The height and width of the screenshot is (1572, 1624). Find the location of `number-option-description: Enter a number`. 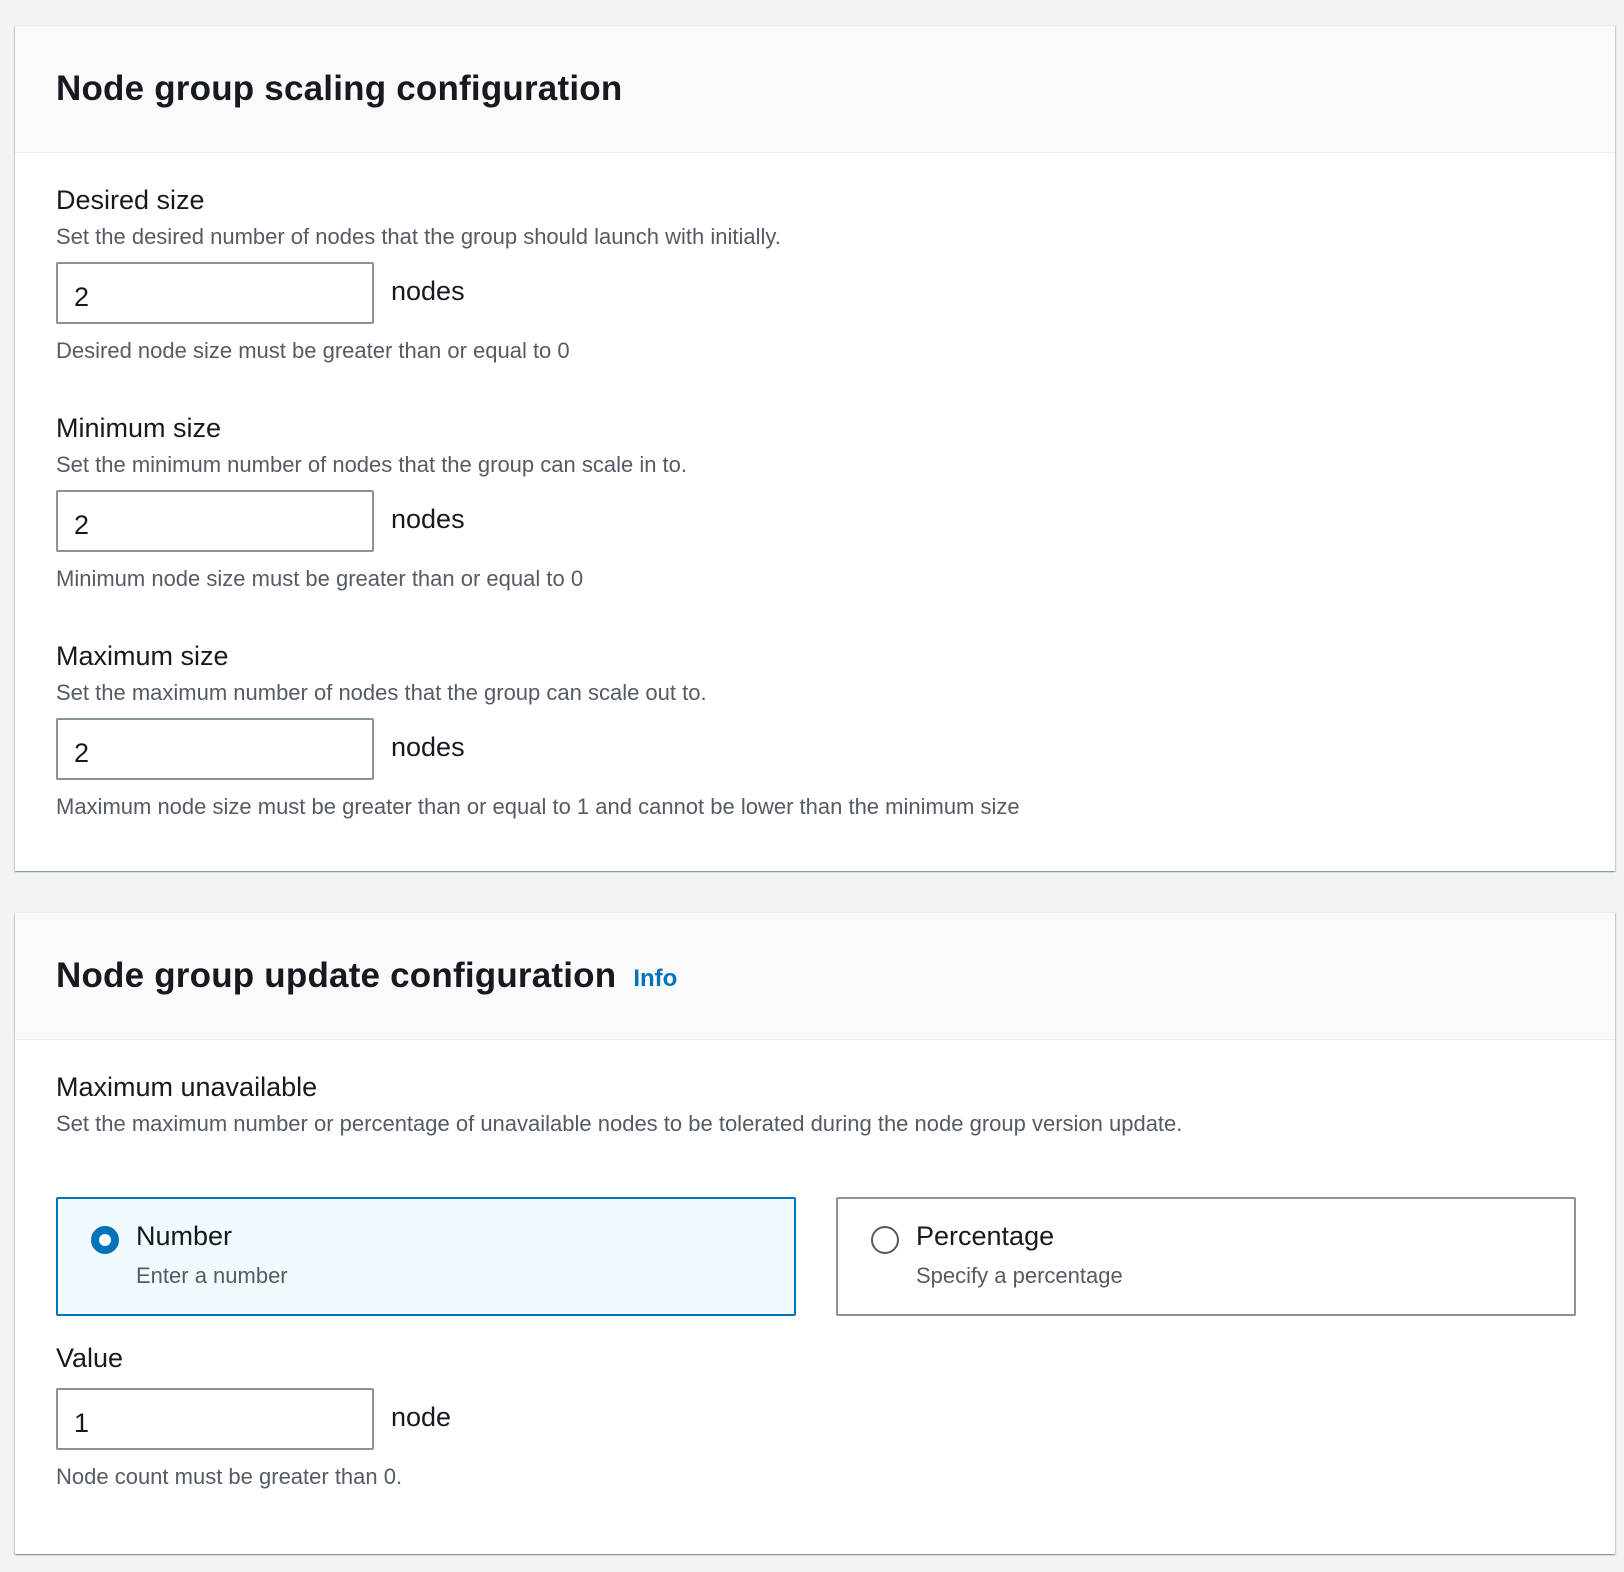

number-option-description: Enter a number is located at coordinates (212, 1275).